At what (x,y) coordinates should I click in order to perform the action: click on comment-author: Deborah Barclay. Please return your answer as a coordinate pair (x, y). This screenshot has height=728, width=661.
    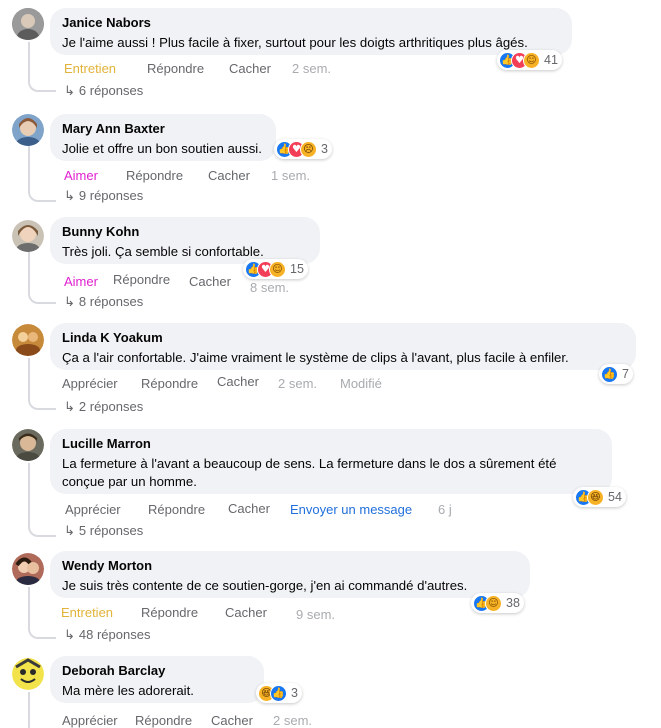
    Looking at the image, I should click on (157, 671).